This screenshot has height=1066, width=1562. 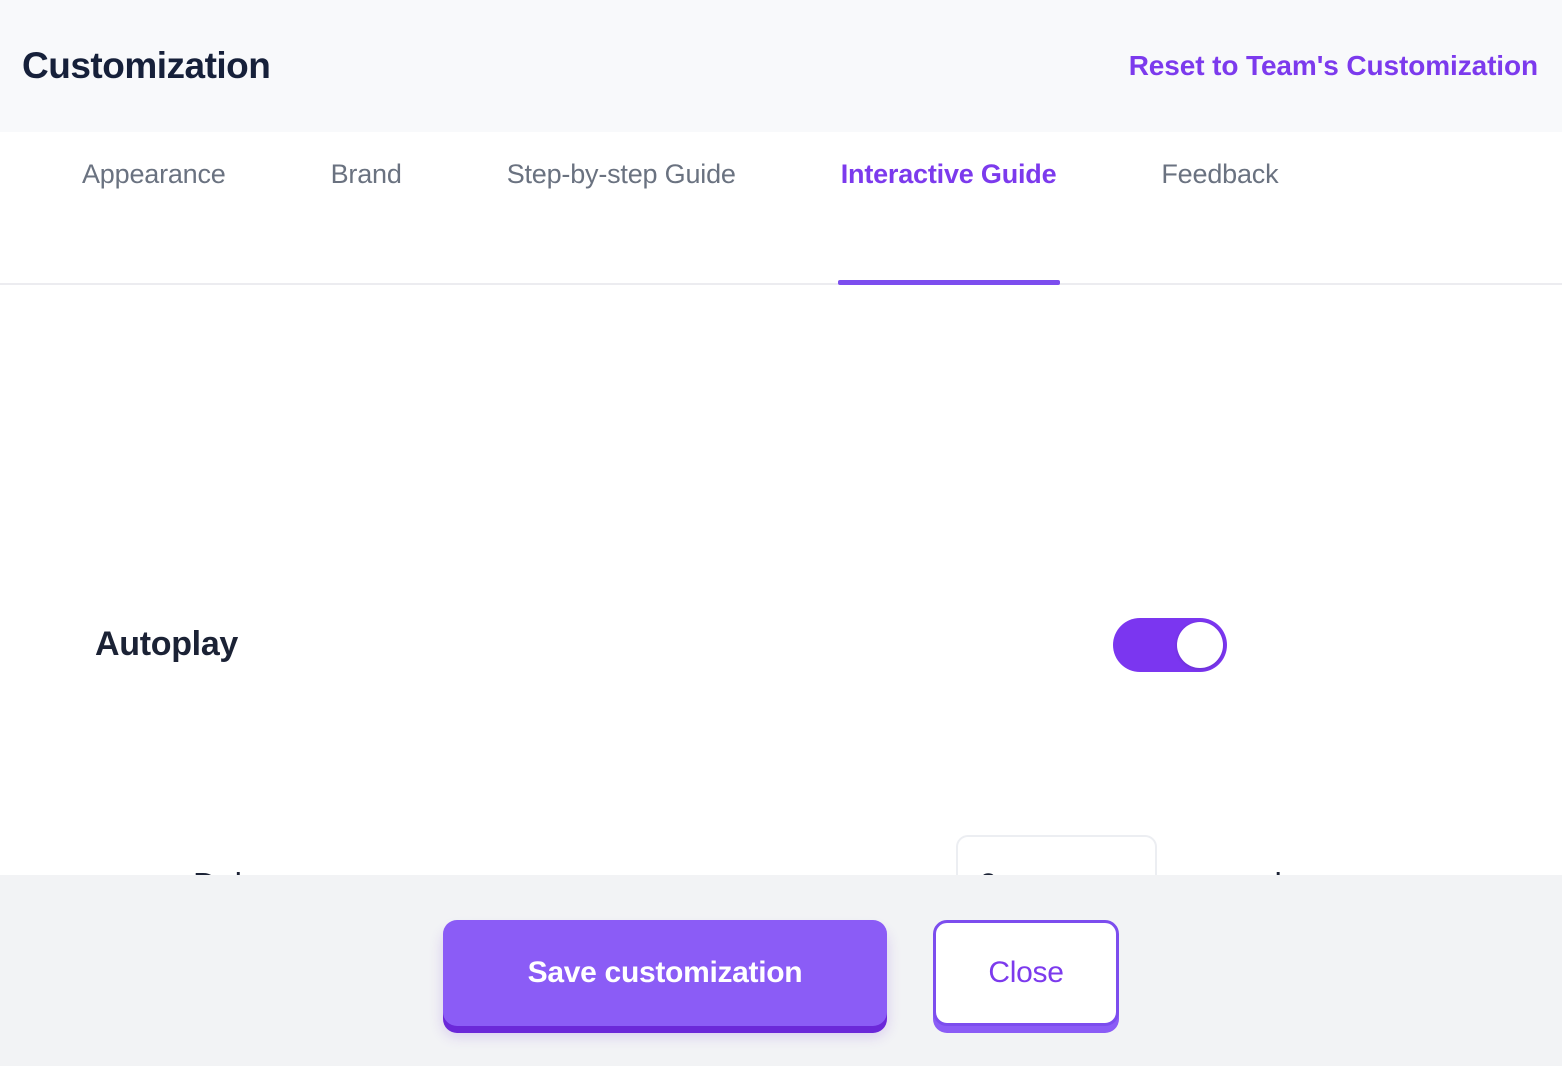 I want to click on delay-input, so click(x=1056, y=855).